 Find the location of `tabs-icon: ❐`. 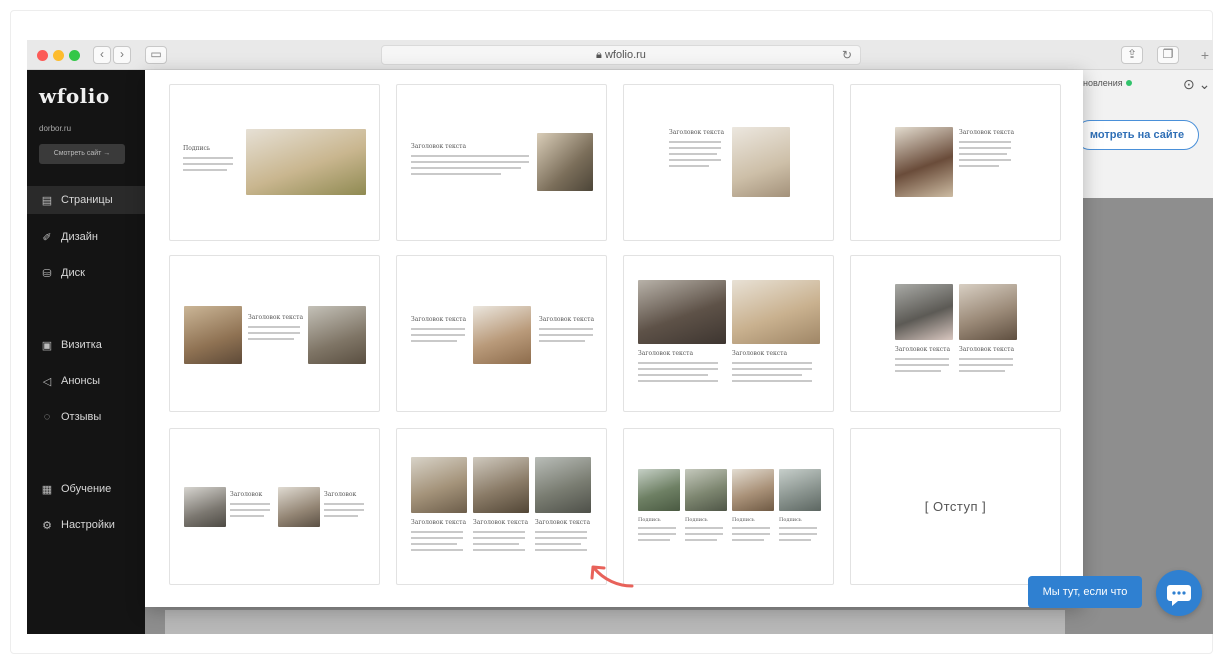

tabs-icon: ❐ is located at coordinates (1168, 55).